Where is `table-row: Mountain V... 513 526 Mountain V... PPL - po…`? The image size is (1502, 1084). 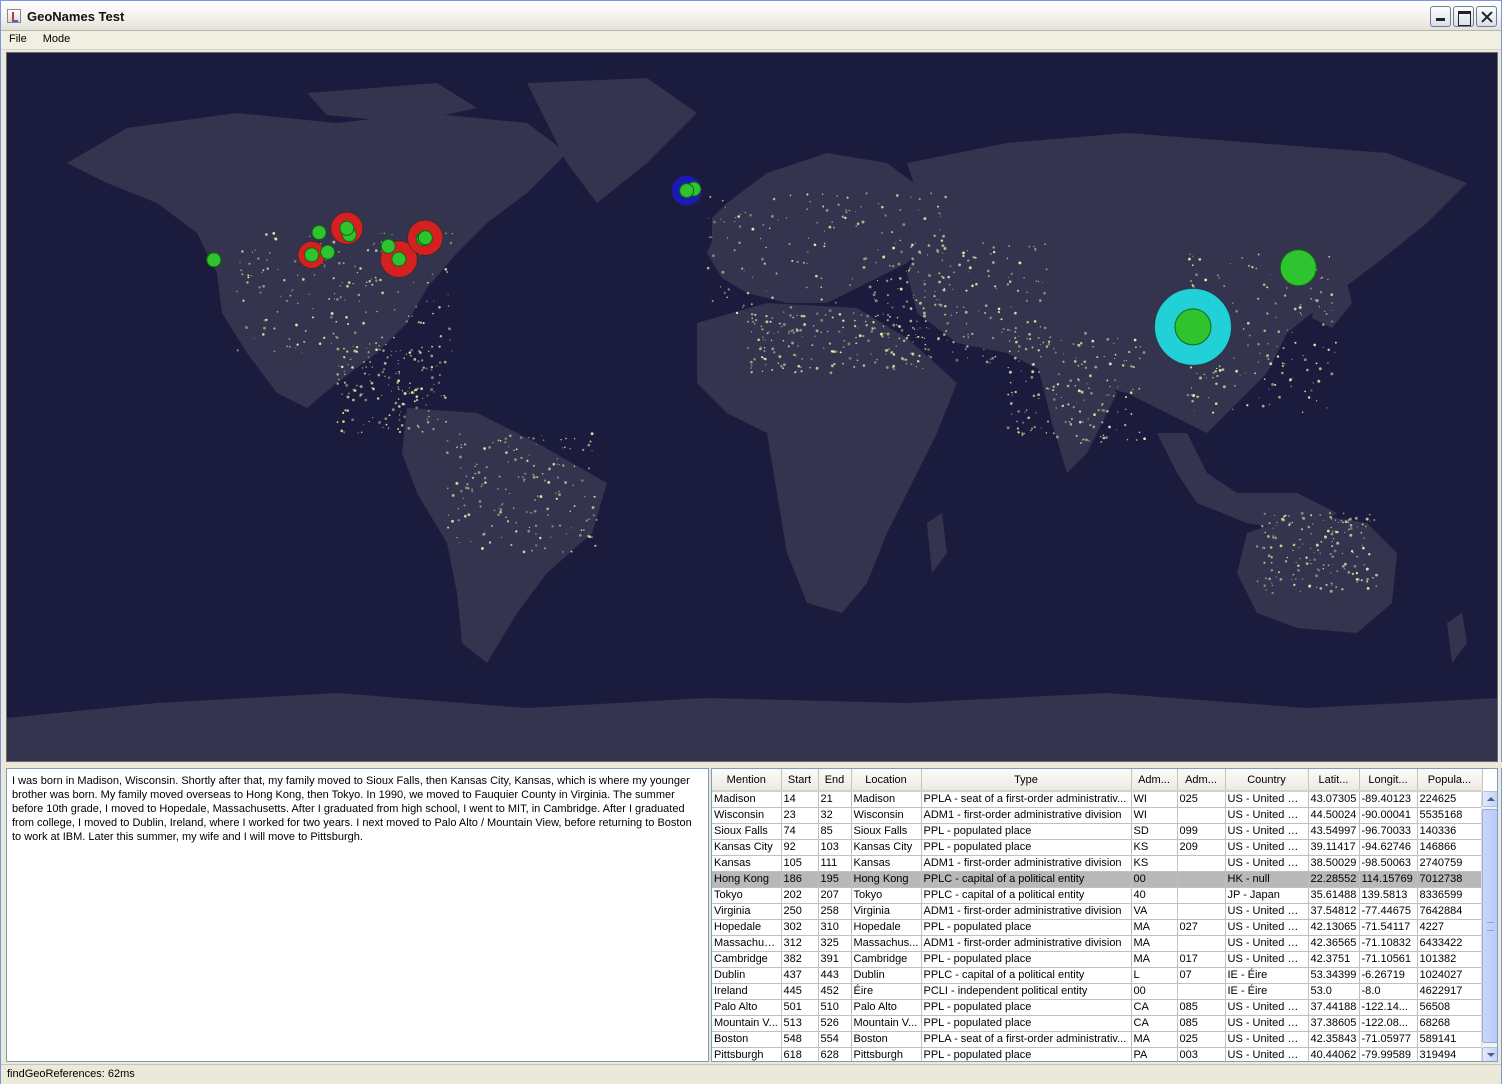
table-row: Mountain V... 513 526 Mountain V... PPL - po… is located at coordinates (1097, 1023).